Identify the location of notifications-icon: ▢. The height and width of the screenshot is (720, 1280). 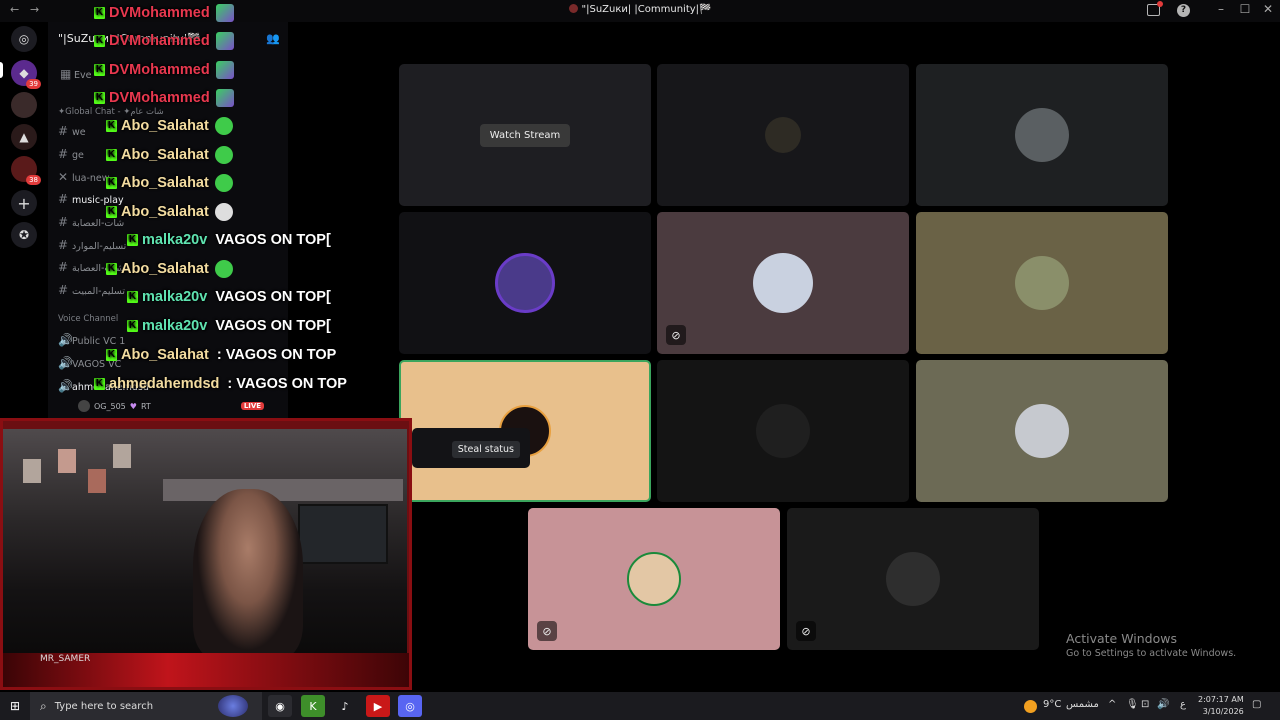
(1256, 704).